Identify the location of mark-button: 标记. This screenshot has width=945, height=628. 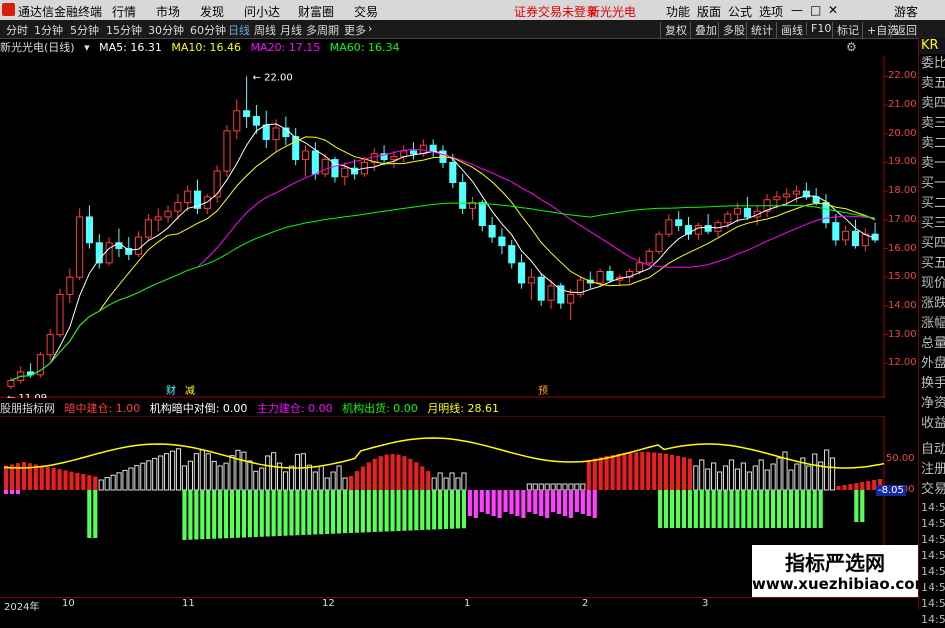
(845, 30).